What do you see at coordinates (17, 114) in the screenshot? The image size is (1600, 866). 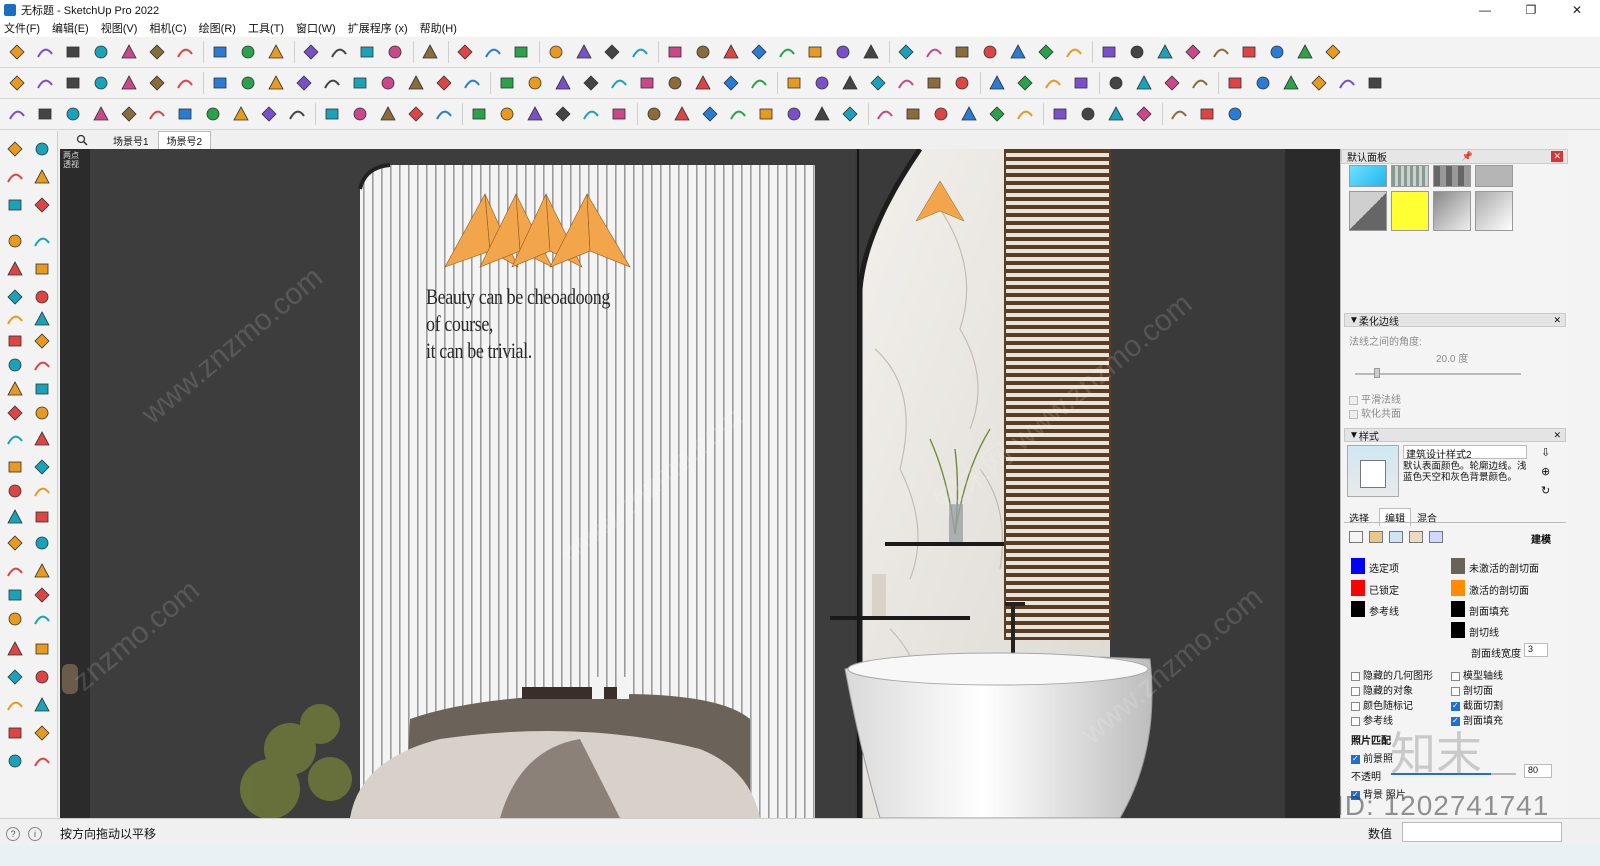 I see `draw-tool-1-icon` at bounding box center [17, 114].